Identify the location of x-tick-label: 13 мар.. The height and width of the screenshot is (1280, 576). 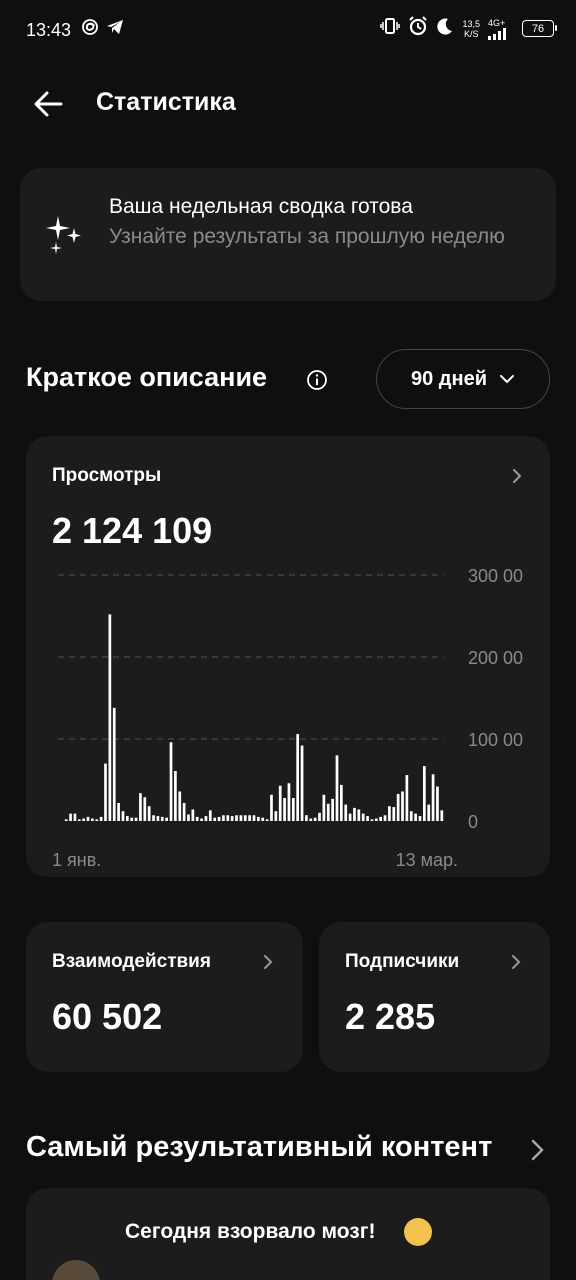
(427, 860).